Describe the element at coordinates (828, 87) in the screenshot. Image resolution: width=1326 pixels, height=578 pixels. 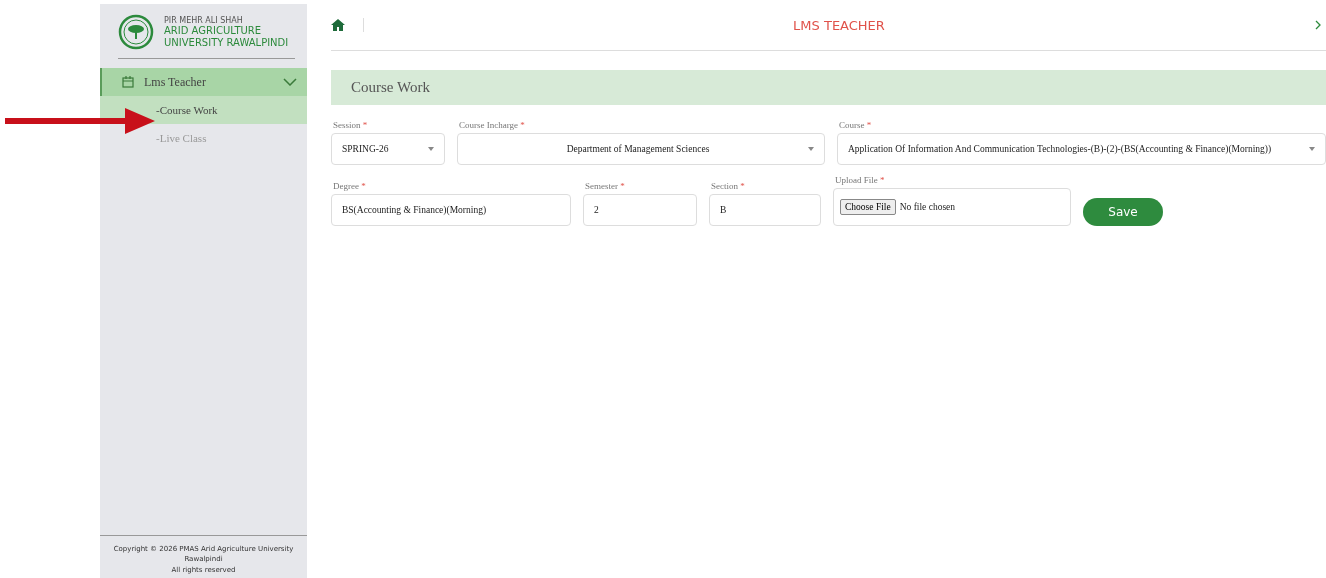
I see `section-header: Course Work` at that location.